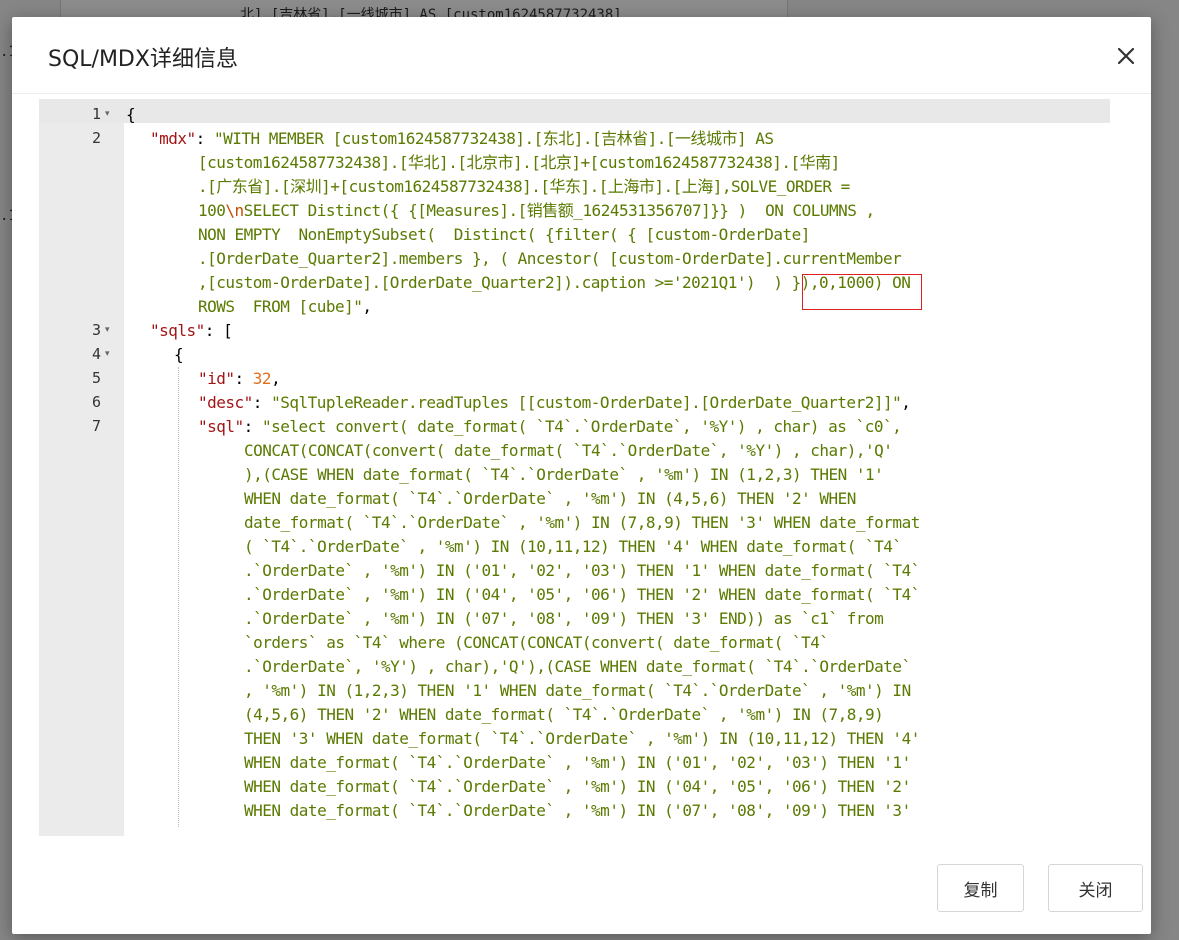 The image size is (1179, 940). What do you see at coordinates (96, 354) in the screenshot?
I see `line-number: 4` at bounding box center [96, 354].